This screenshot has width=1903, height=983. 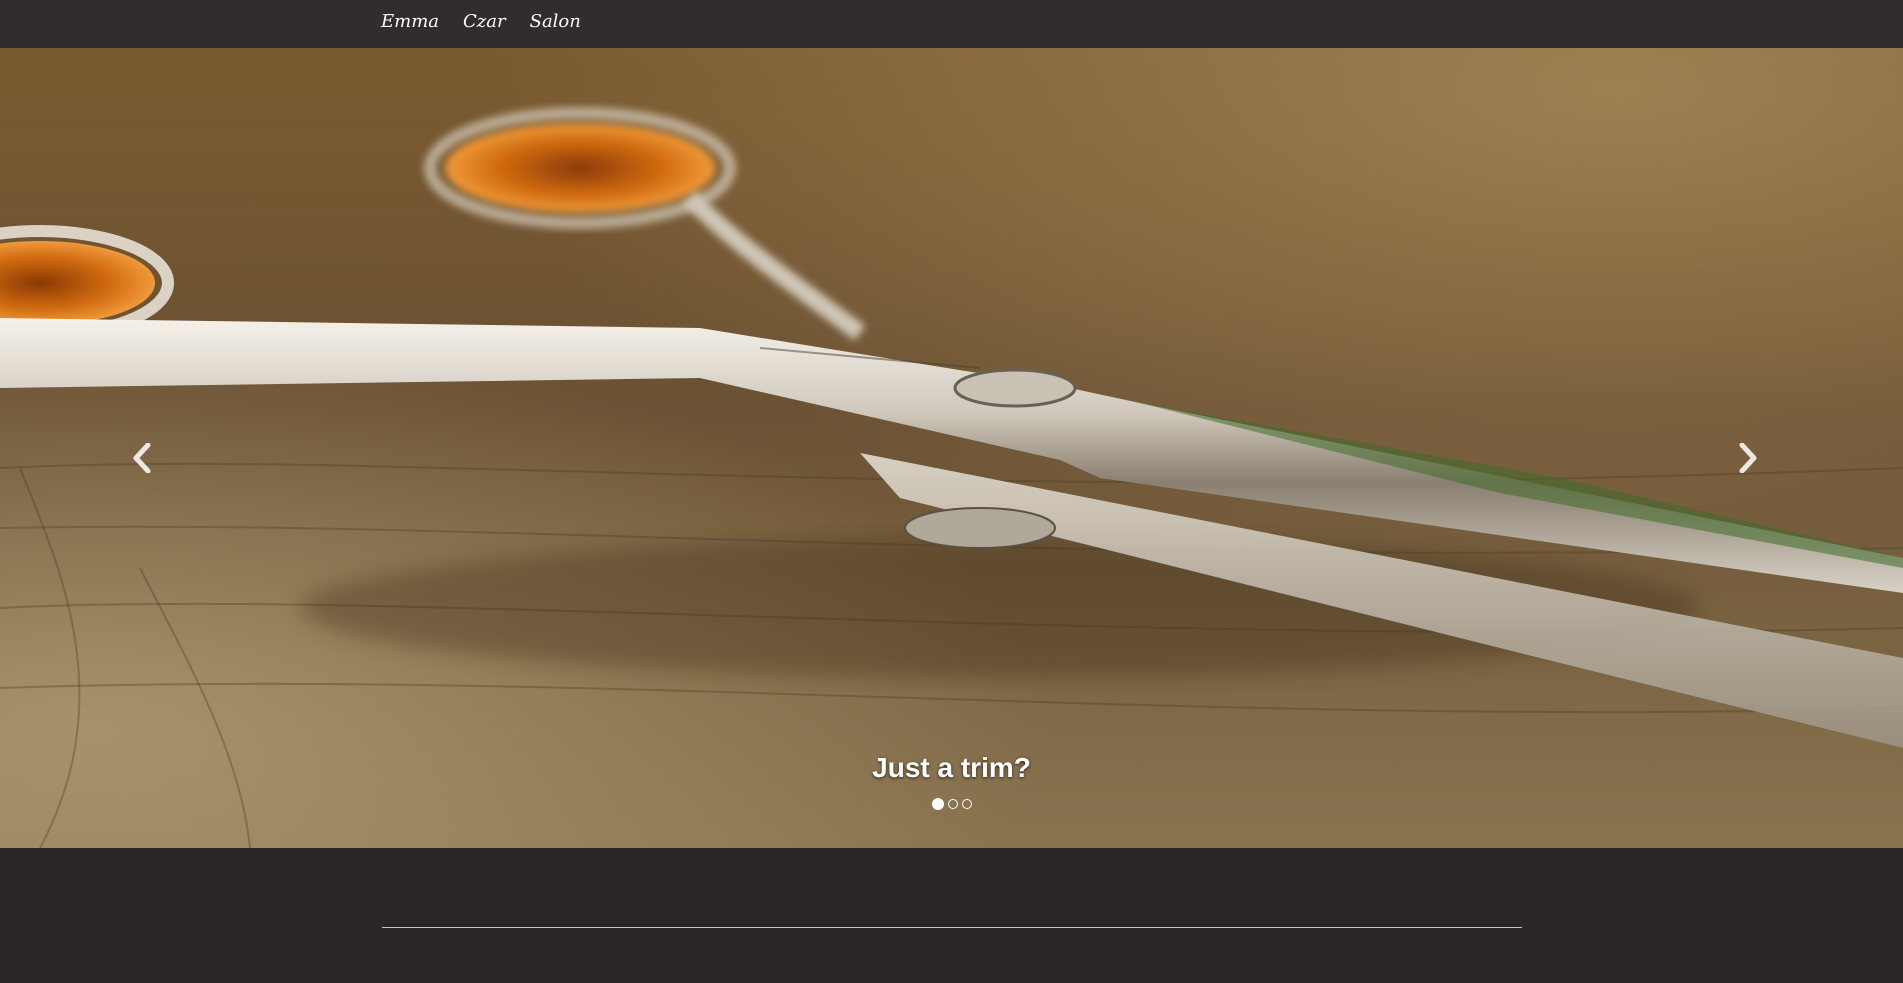 I want to click on top-navbar: Emma Czar Salon, so click(x=951, y=24).